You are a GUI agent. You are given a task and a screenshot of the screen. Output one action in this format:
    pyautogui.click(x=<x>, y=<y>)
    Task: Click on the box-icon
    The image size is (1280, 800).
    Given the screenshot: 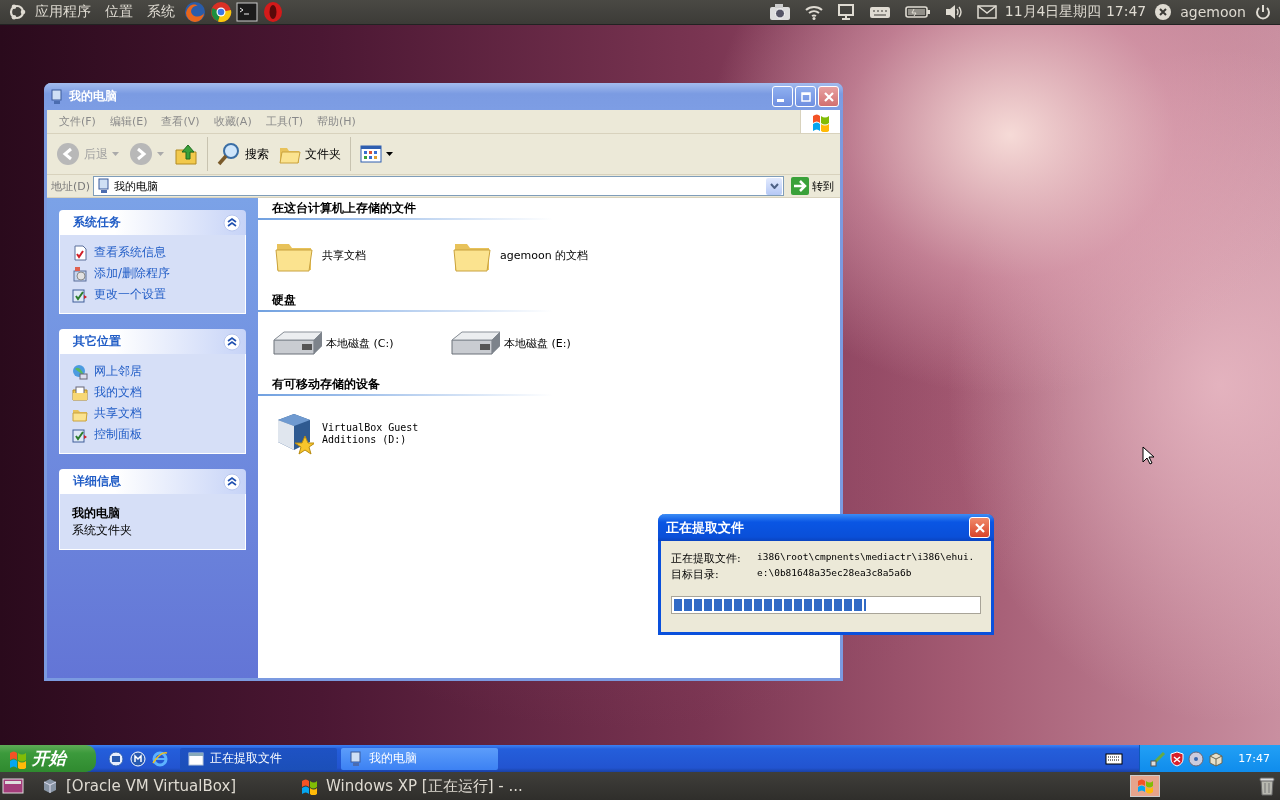 What is the action you would take?
    pyautogui.click(x=1216, y=758)
    